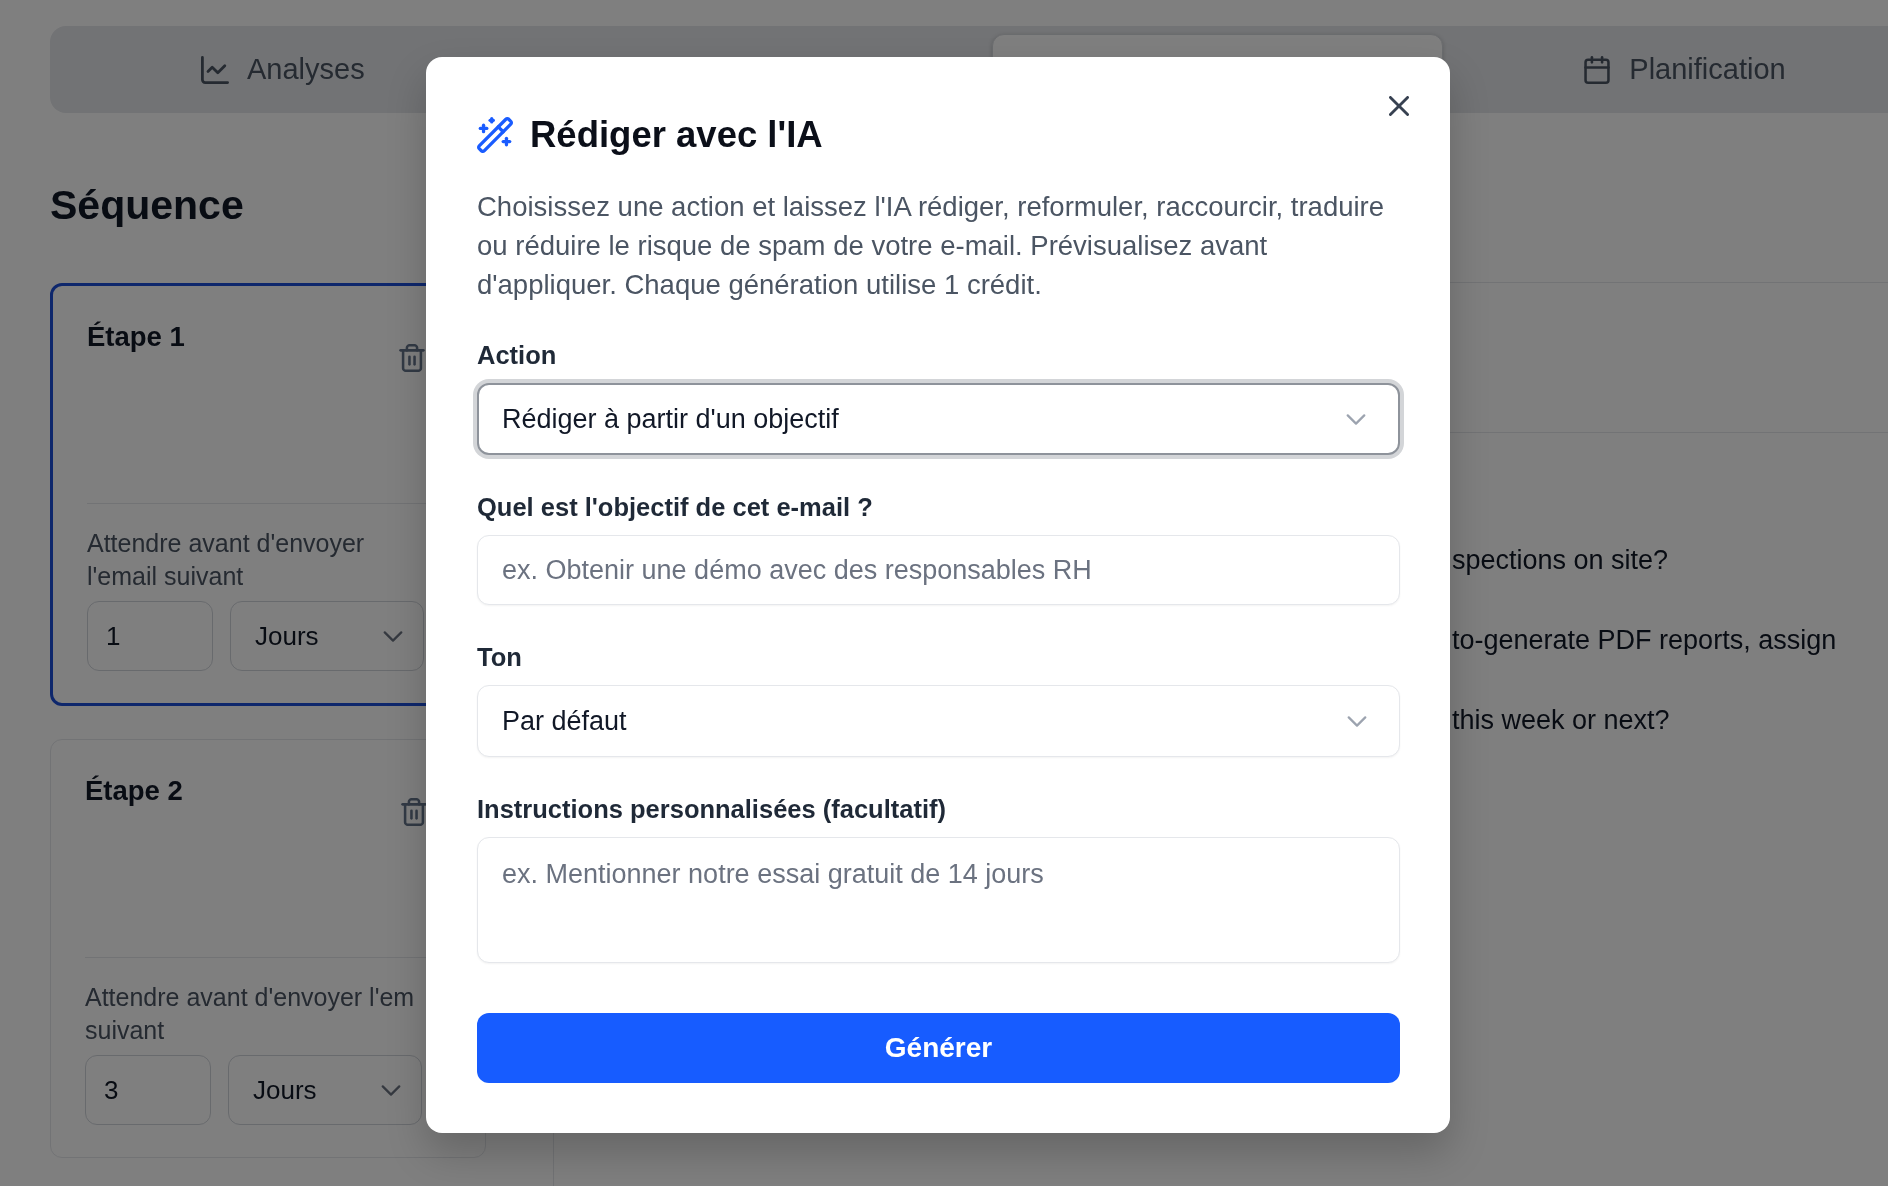  What do you see at coordinates (226, 560) in the screenshot?
I see `wait-label: Attendre avant d'envoyer l'email suivant` at bounding box center [226, 560].